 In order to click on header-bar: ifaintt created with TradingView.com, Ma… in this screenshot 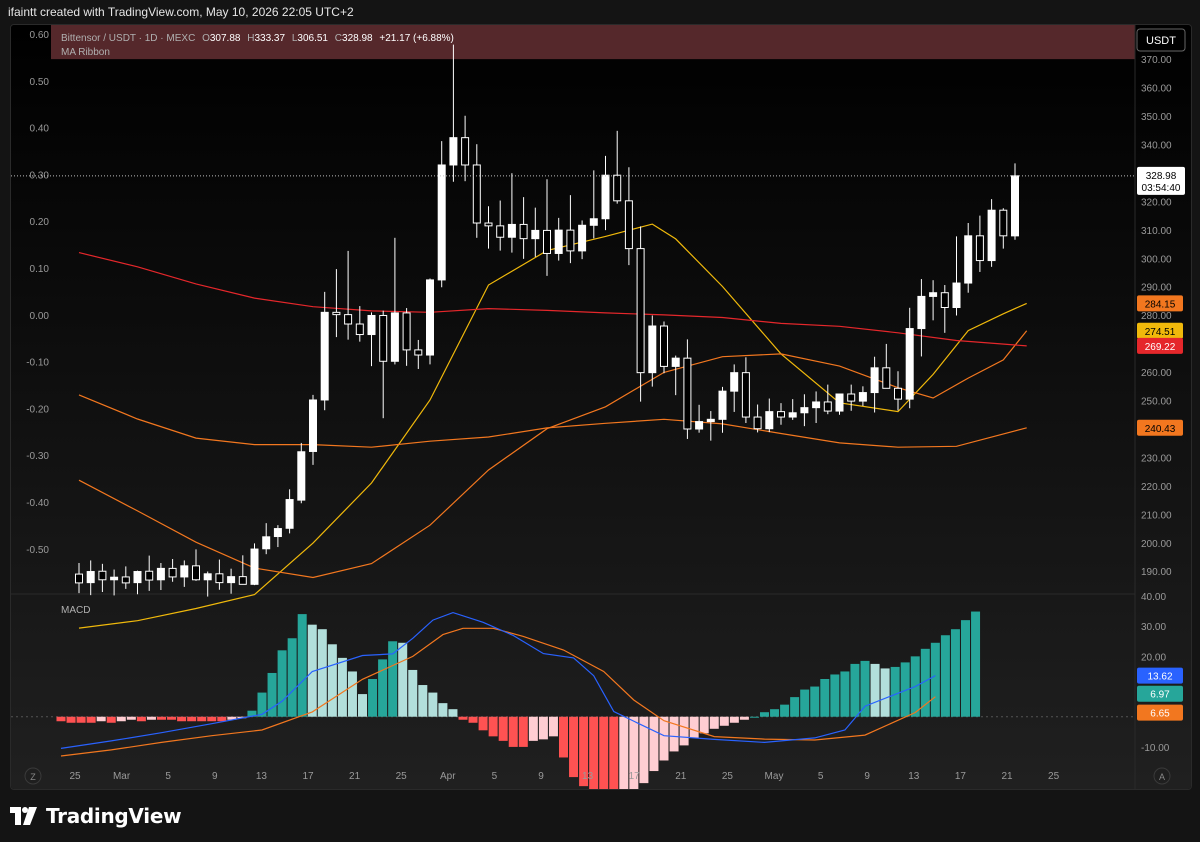, I will do `click(600, 12)`.